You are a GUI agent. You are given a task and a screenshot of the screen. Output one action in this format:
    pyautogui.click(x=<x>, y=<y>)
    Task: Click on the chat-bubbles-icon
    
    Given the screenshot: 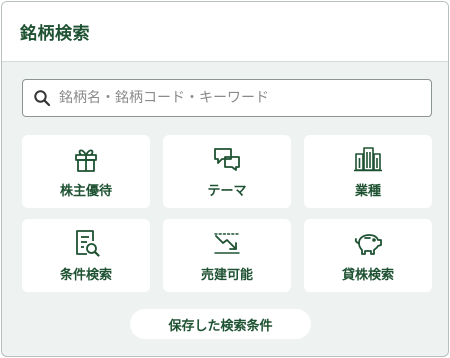 What is the action you would take?
    pyautogui.click(x=227, y=159)
    